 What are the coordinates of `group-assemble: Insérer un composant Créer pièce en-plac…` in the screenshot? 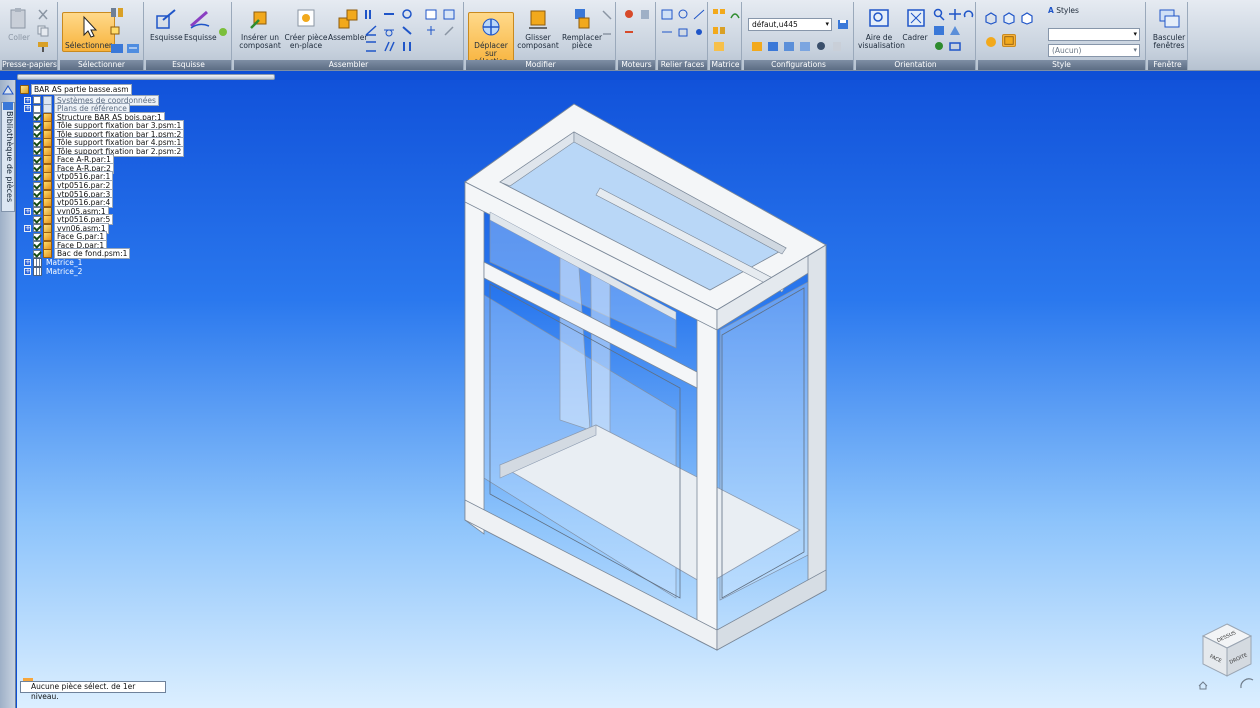 It's located at (349, 36).